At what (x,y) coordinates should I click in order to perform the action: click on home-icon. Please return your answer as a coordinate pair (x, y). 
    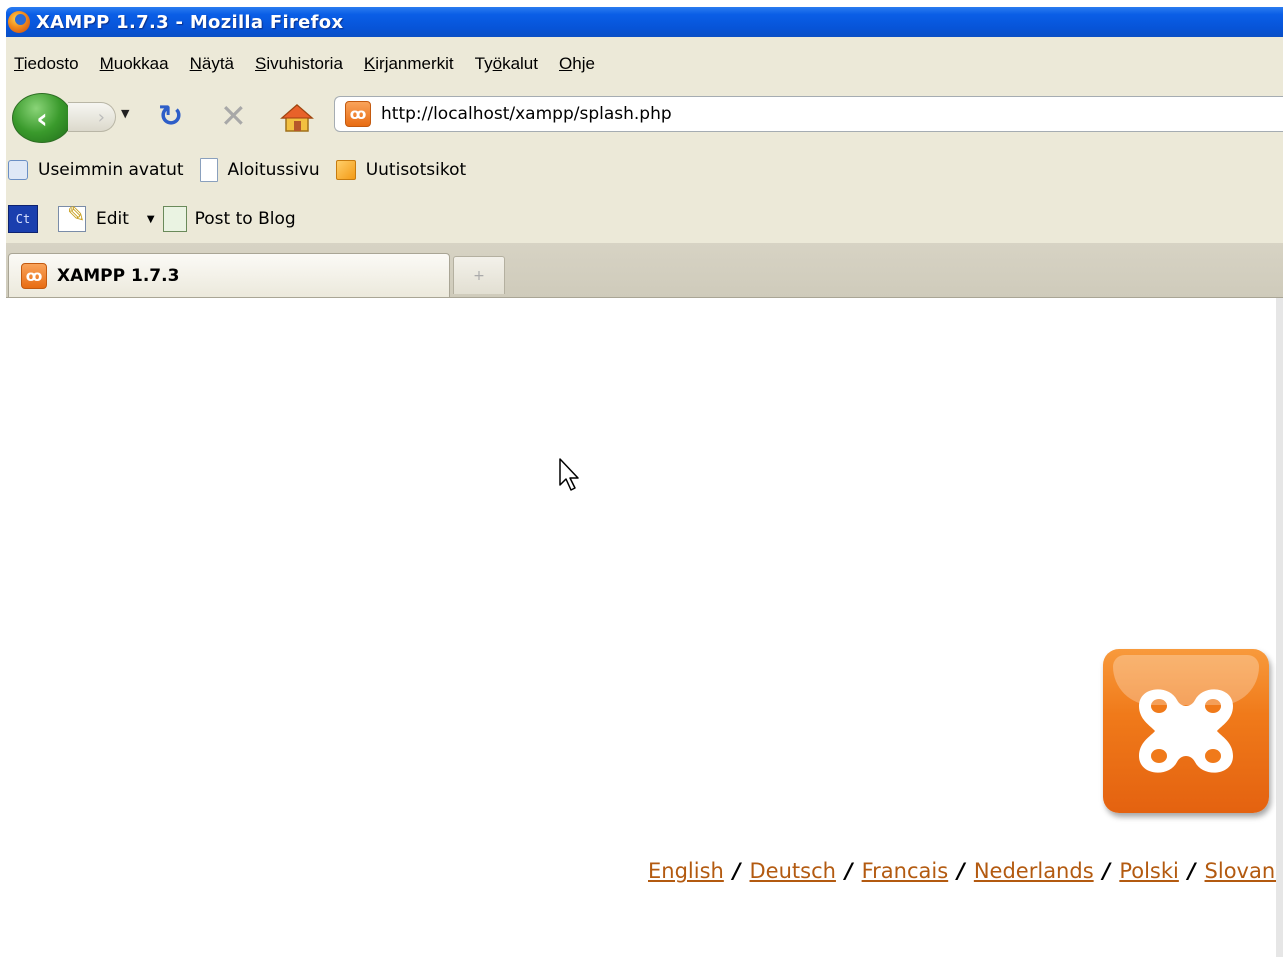
    Looking at the image, I should click on (297, 118).